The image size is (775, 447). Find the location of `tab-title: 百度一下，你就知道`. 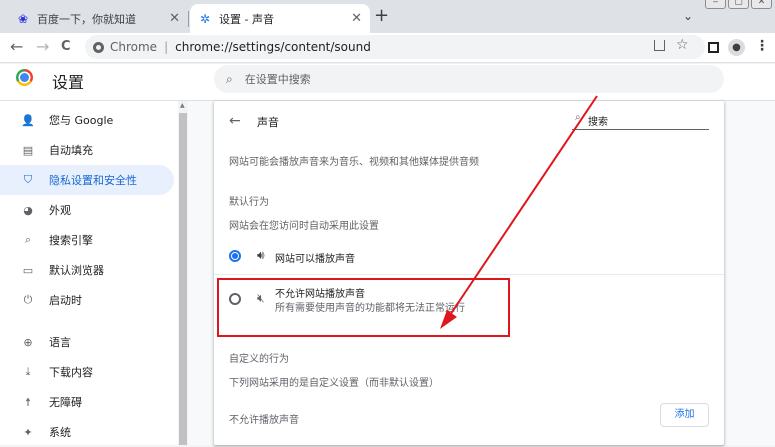

tab-title: 百度一下，你就知道 is located at coordinates (86, 19).